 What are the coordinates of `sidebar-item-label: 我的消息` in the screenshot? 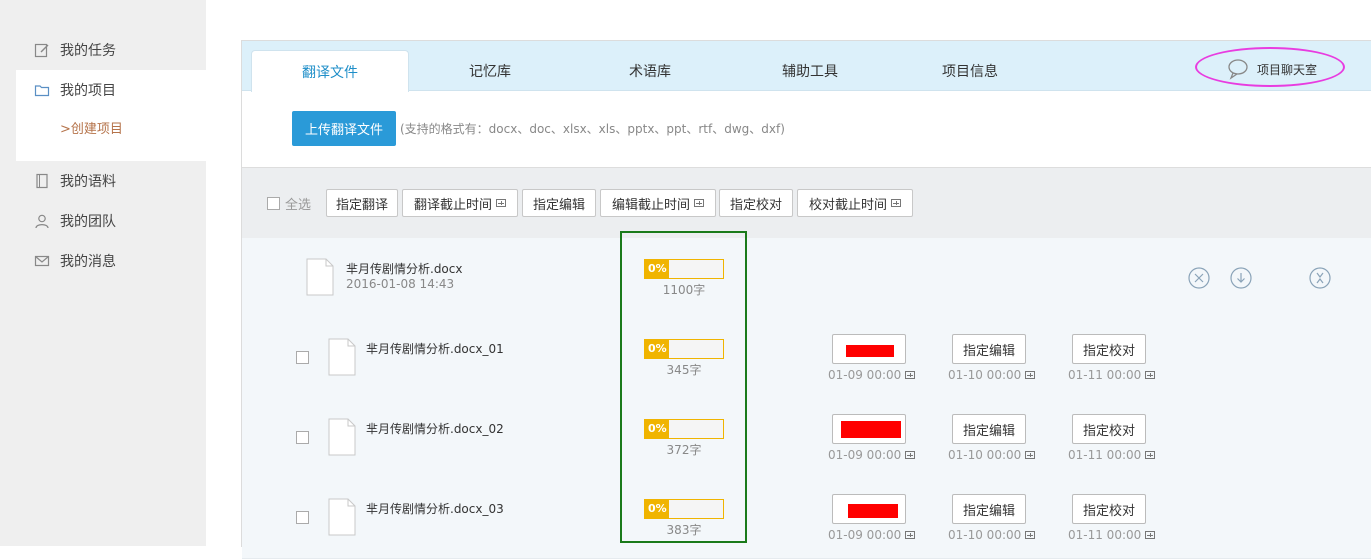 It's located at (88, 262).